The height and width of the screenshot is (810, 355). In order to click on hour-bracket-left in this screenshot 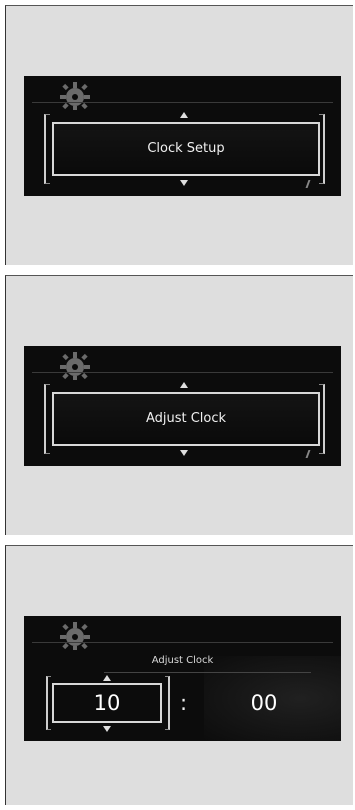, I will do `click(48, 703)`.